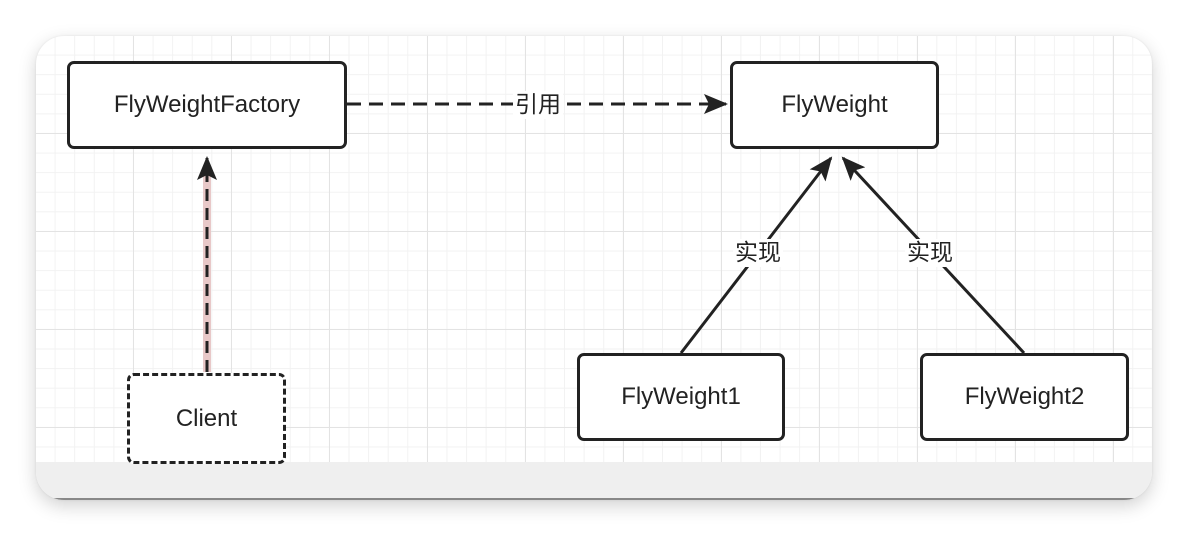 The height and width of the screenshot is (538, 1188). What do you see at coordinates (758, 253) in the screenshot?
I see `implements-edge-label-1: 实现` at bounding box center [758, 253].